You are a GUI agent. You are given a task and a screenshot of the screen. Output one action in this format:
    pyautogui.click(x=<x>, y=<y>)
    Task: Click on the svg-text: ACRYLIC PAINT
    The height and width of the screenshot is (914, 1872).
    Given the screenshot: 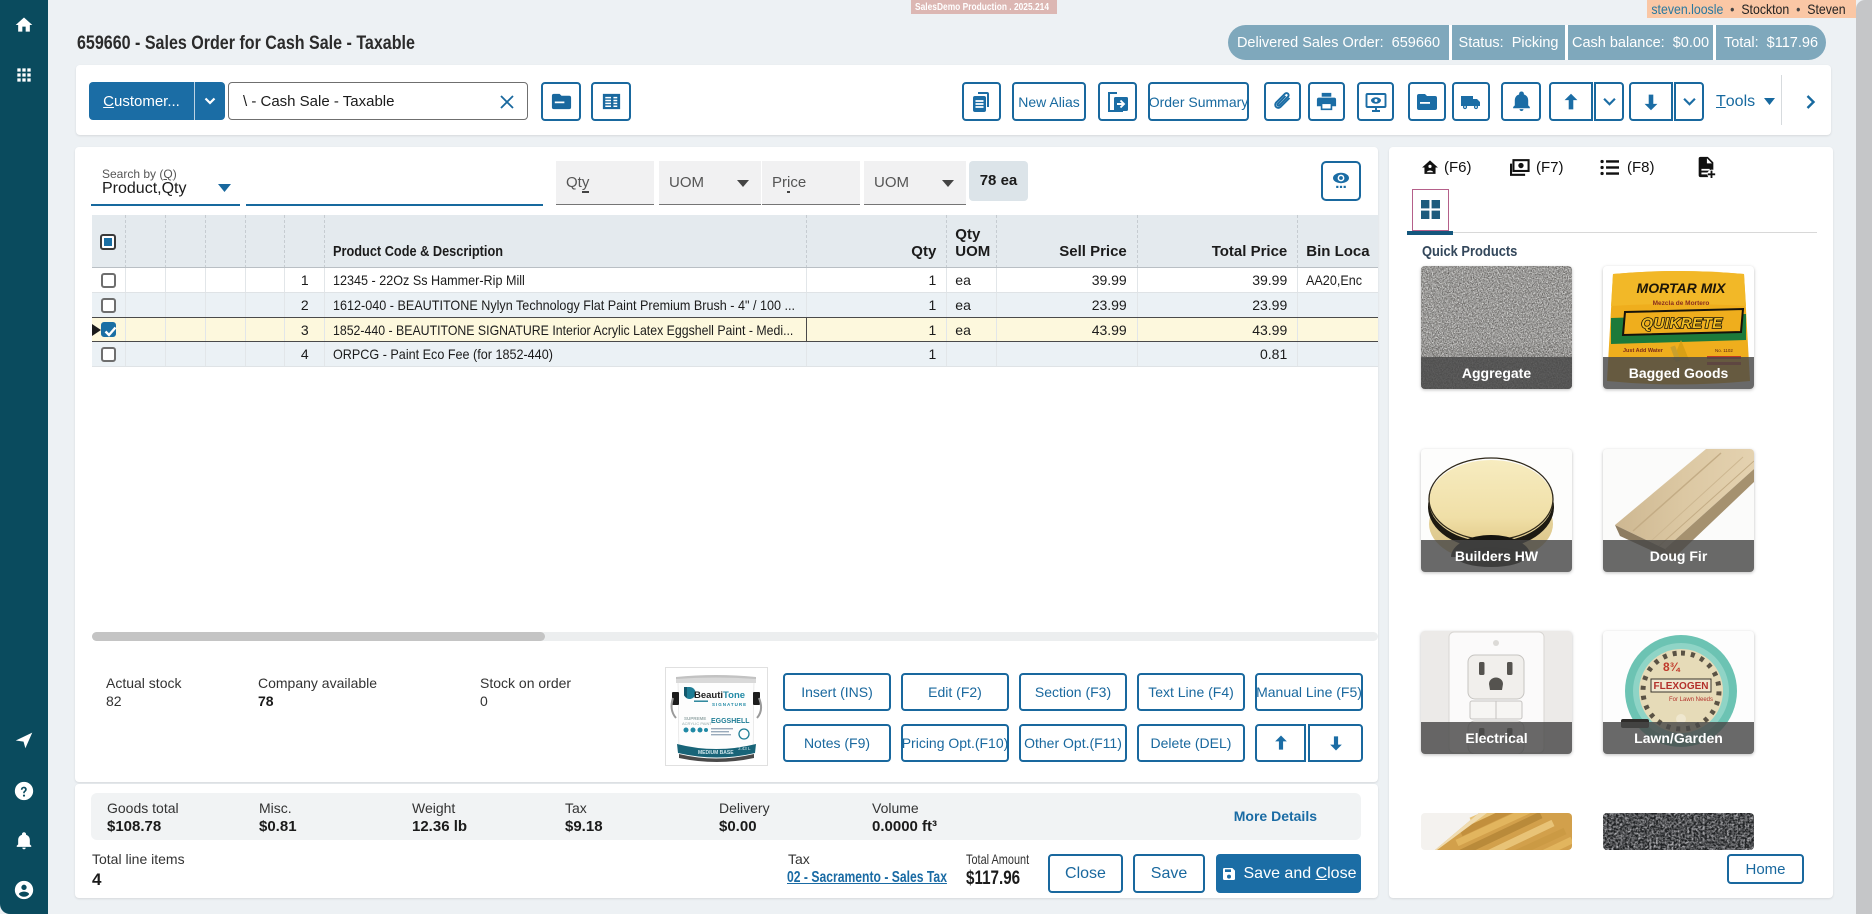 What is the action you would take?
    pyautogui.click(x=697, y=723)
    